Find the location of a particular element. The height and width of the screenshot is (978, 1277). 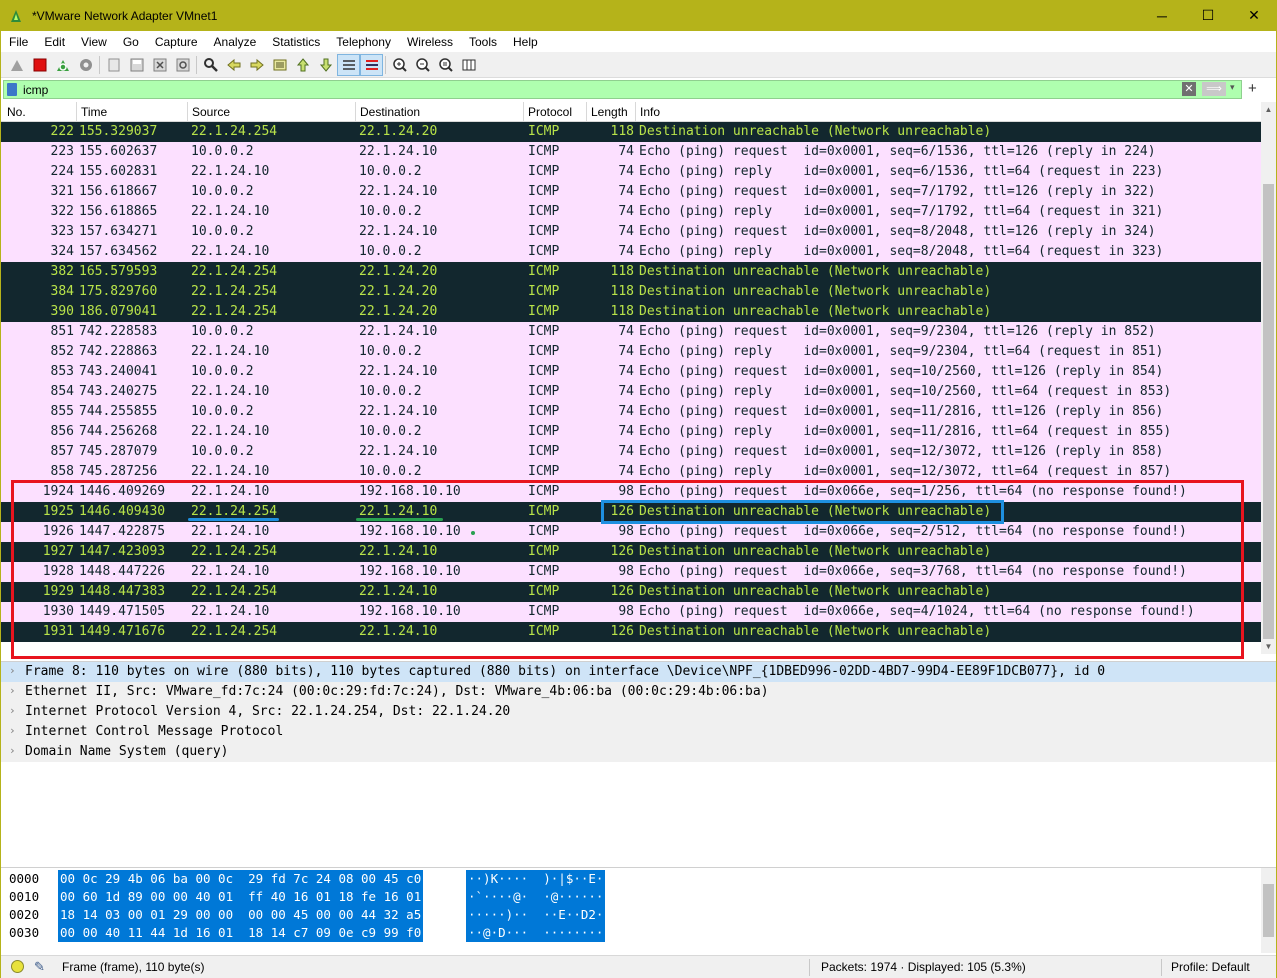

menu-edit: Edit is located at coordinates (54, 42).